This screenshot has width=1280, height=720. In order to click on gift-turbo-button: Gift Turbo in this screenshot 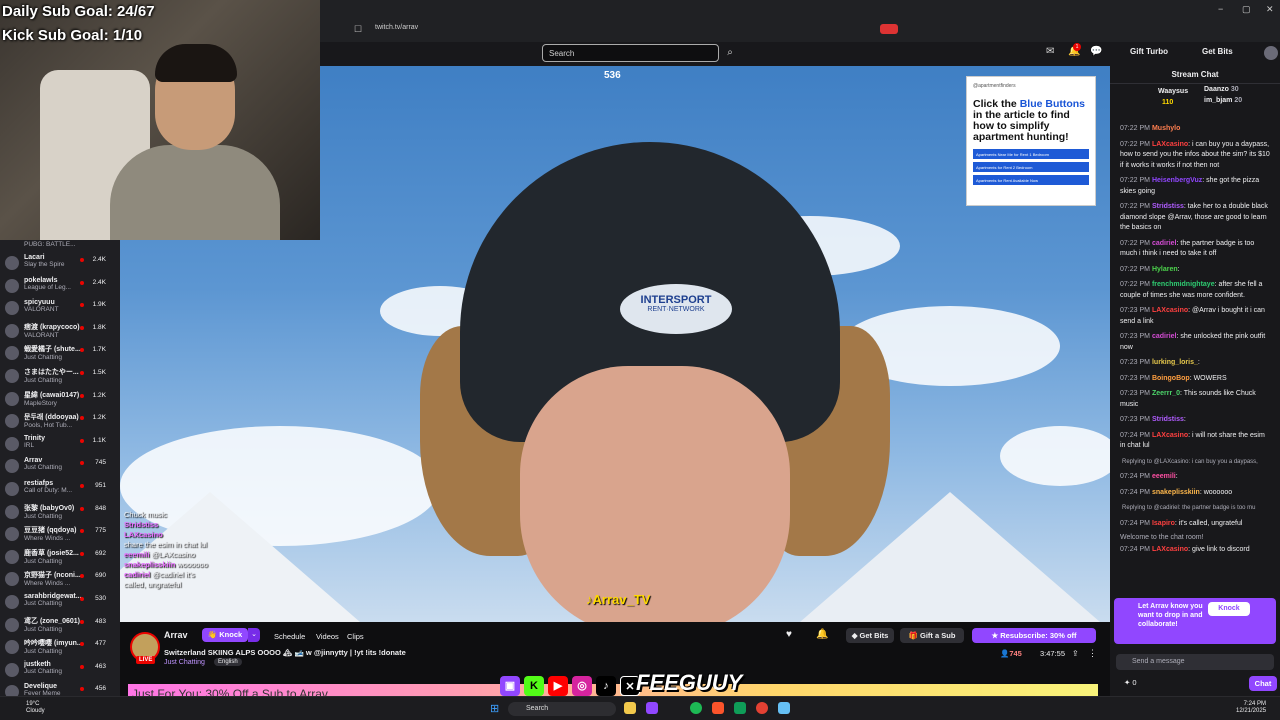, I will do `click(1149, 51)`.